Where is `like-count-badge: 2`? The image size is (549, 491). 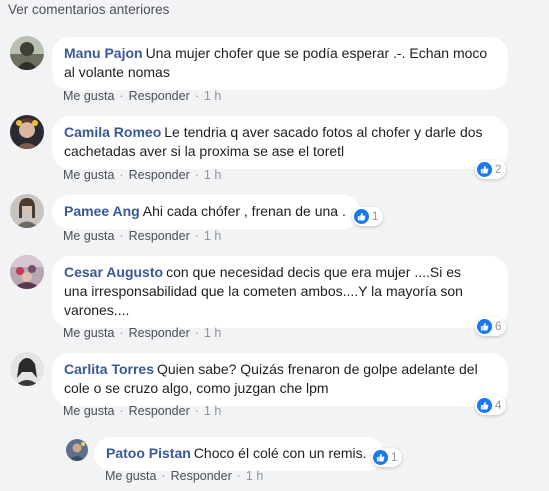 like-count-badge: 2 is located at coordinates (491, 169).